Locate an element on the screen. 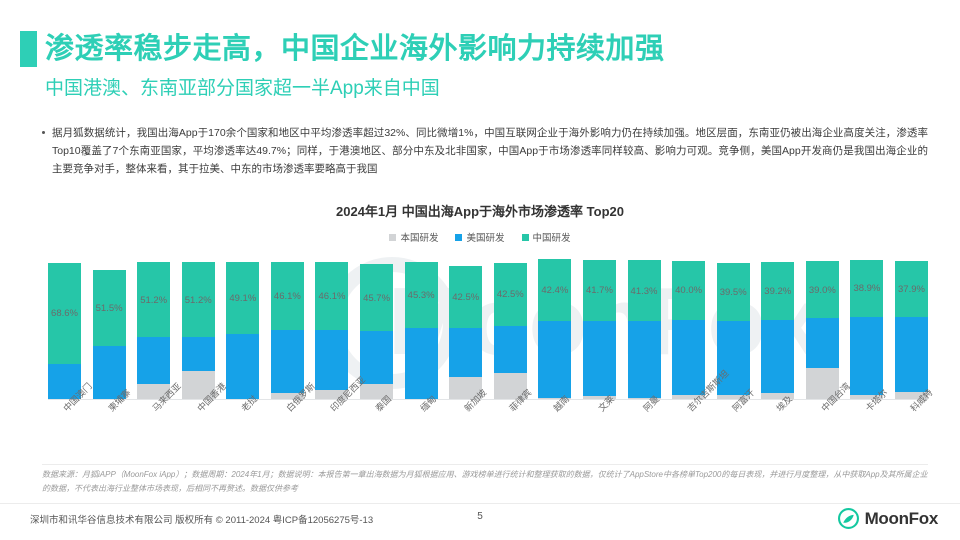 Image resolution: width=960 pixels, height=540 pixels. legend-item: 本国研发 is located at coordinates (413, 237).